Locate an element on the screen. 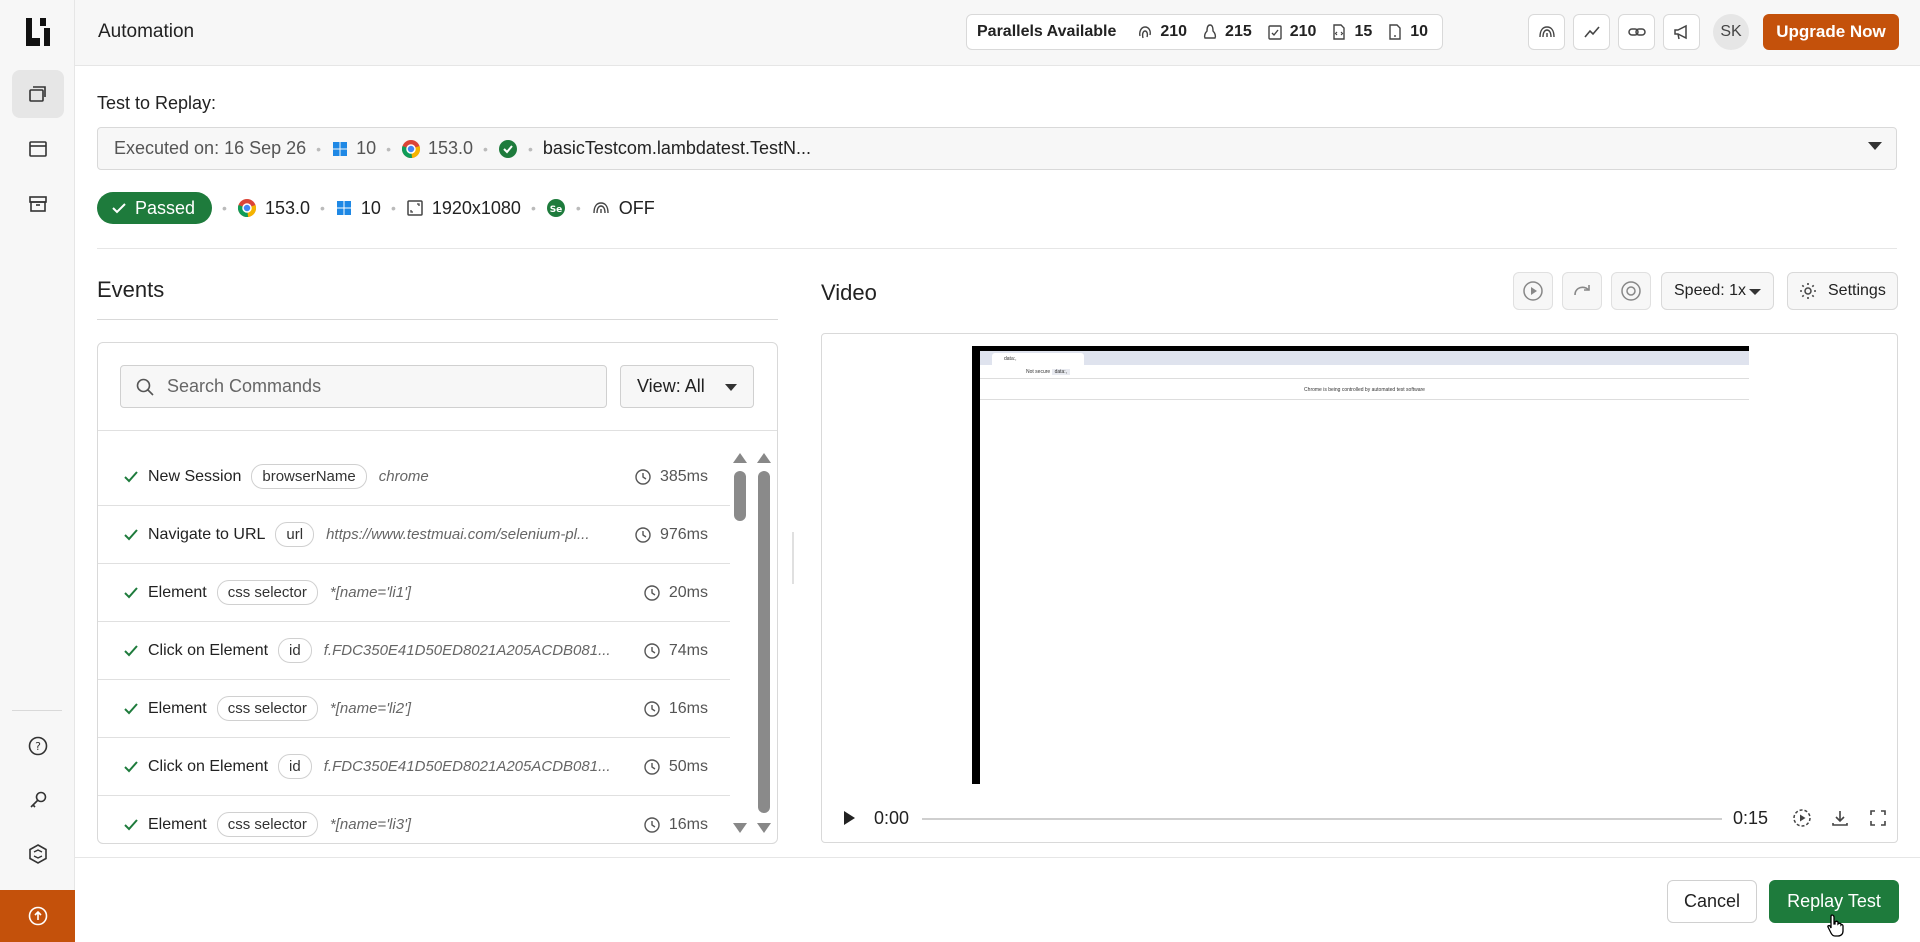  video-current-time: 0:00 is located at coordinates (892, 817).